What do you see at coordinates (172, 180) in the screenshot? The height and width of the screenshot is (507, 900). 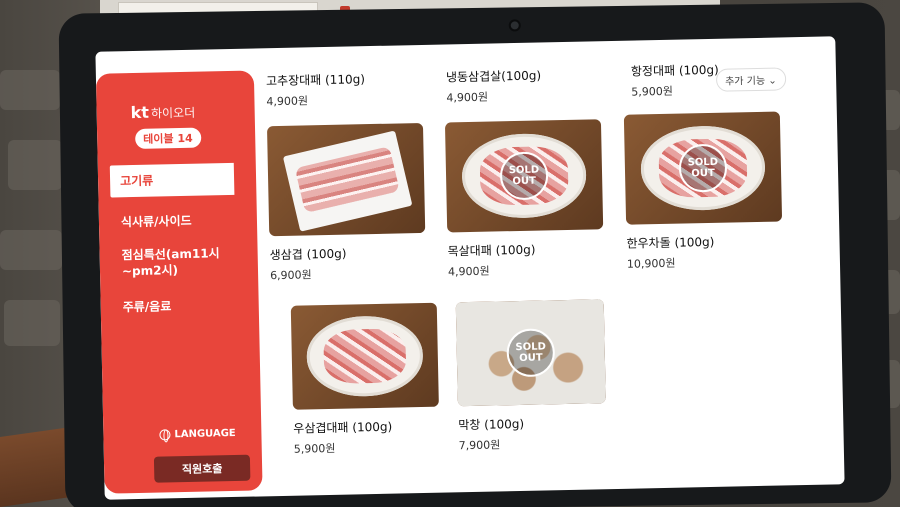 I see `category-meat: 고기류` at bounding box center [172, 180].